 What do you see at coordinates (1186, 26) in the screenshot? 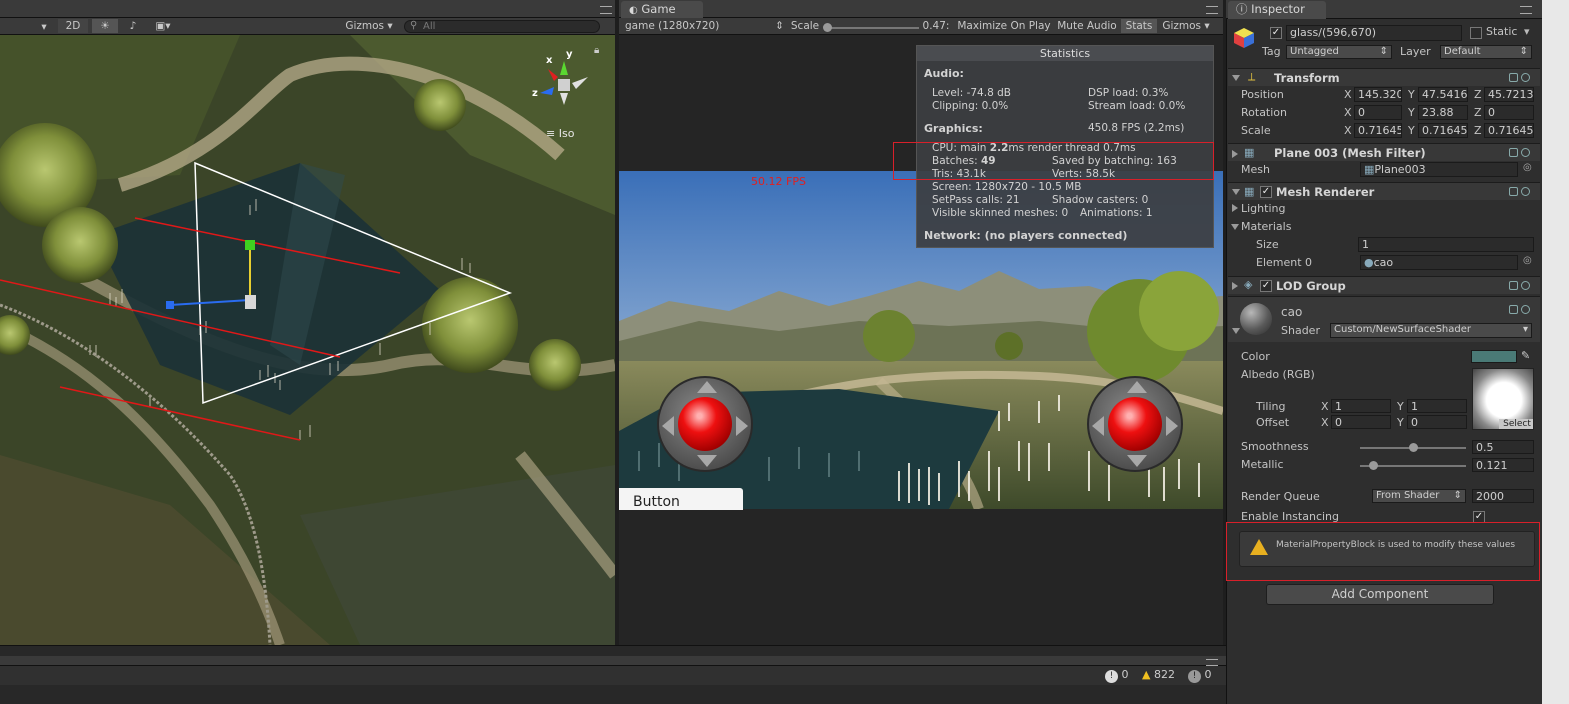
I see `game-gizmos-dropdown: Gizmos ▾` at bounding box center [1186, 26].